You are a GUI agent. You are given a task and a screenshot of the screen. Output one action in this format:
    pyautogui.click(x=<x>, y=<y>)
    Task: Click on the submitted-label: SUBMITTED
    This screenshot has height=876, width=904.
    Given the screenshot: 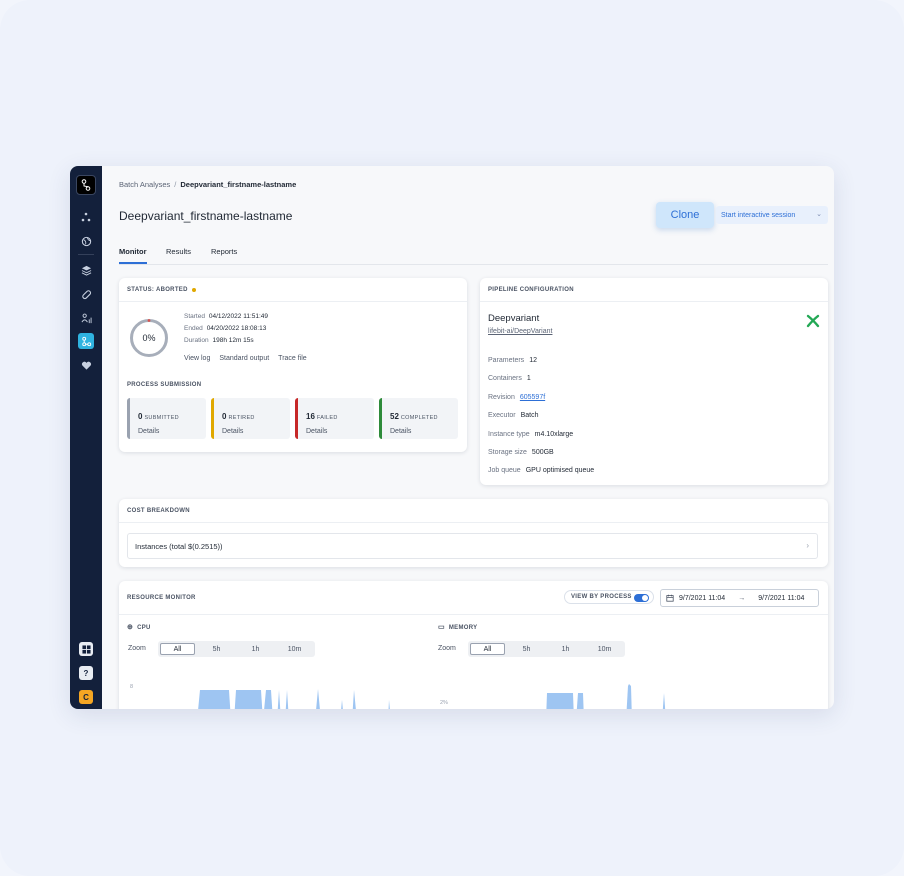 What is the action you would take?
    pyautogui.click(x=161, y=418)
    